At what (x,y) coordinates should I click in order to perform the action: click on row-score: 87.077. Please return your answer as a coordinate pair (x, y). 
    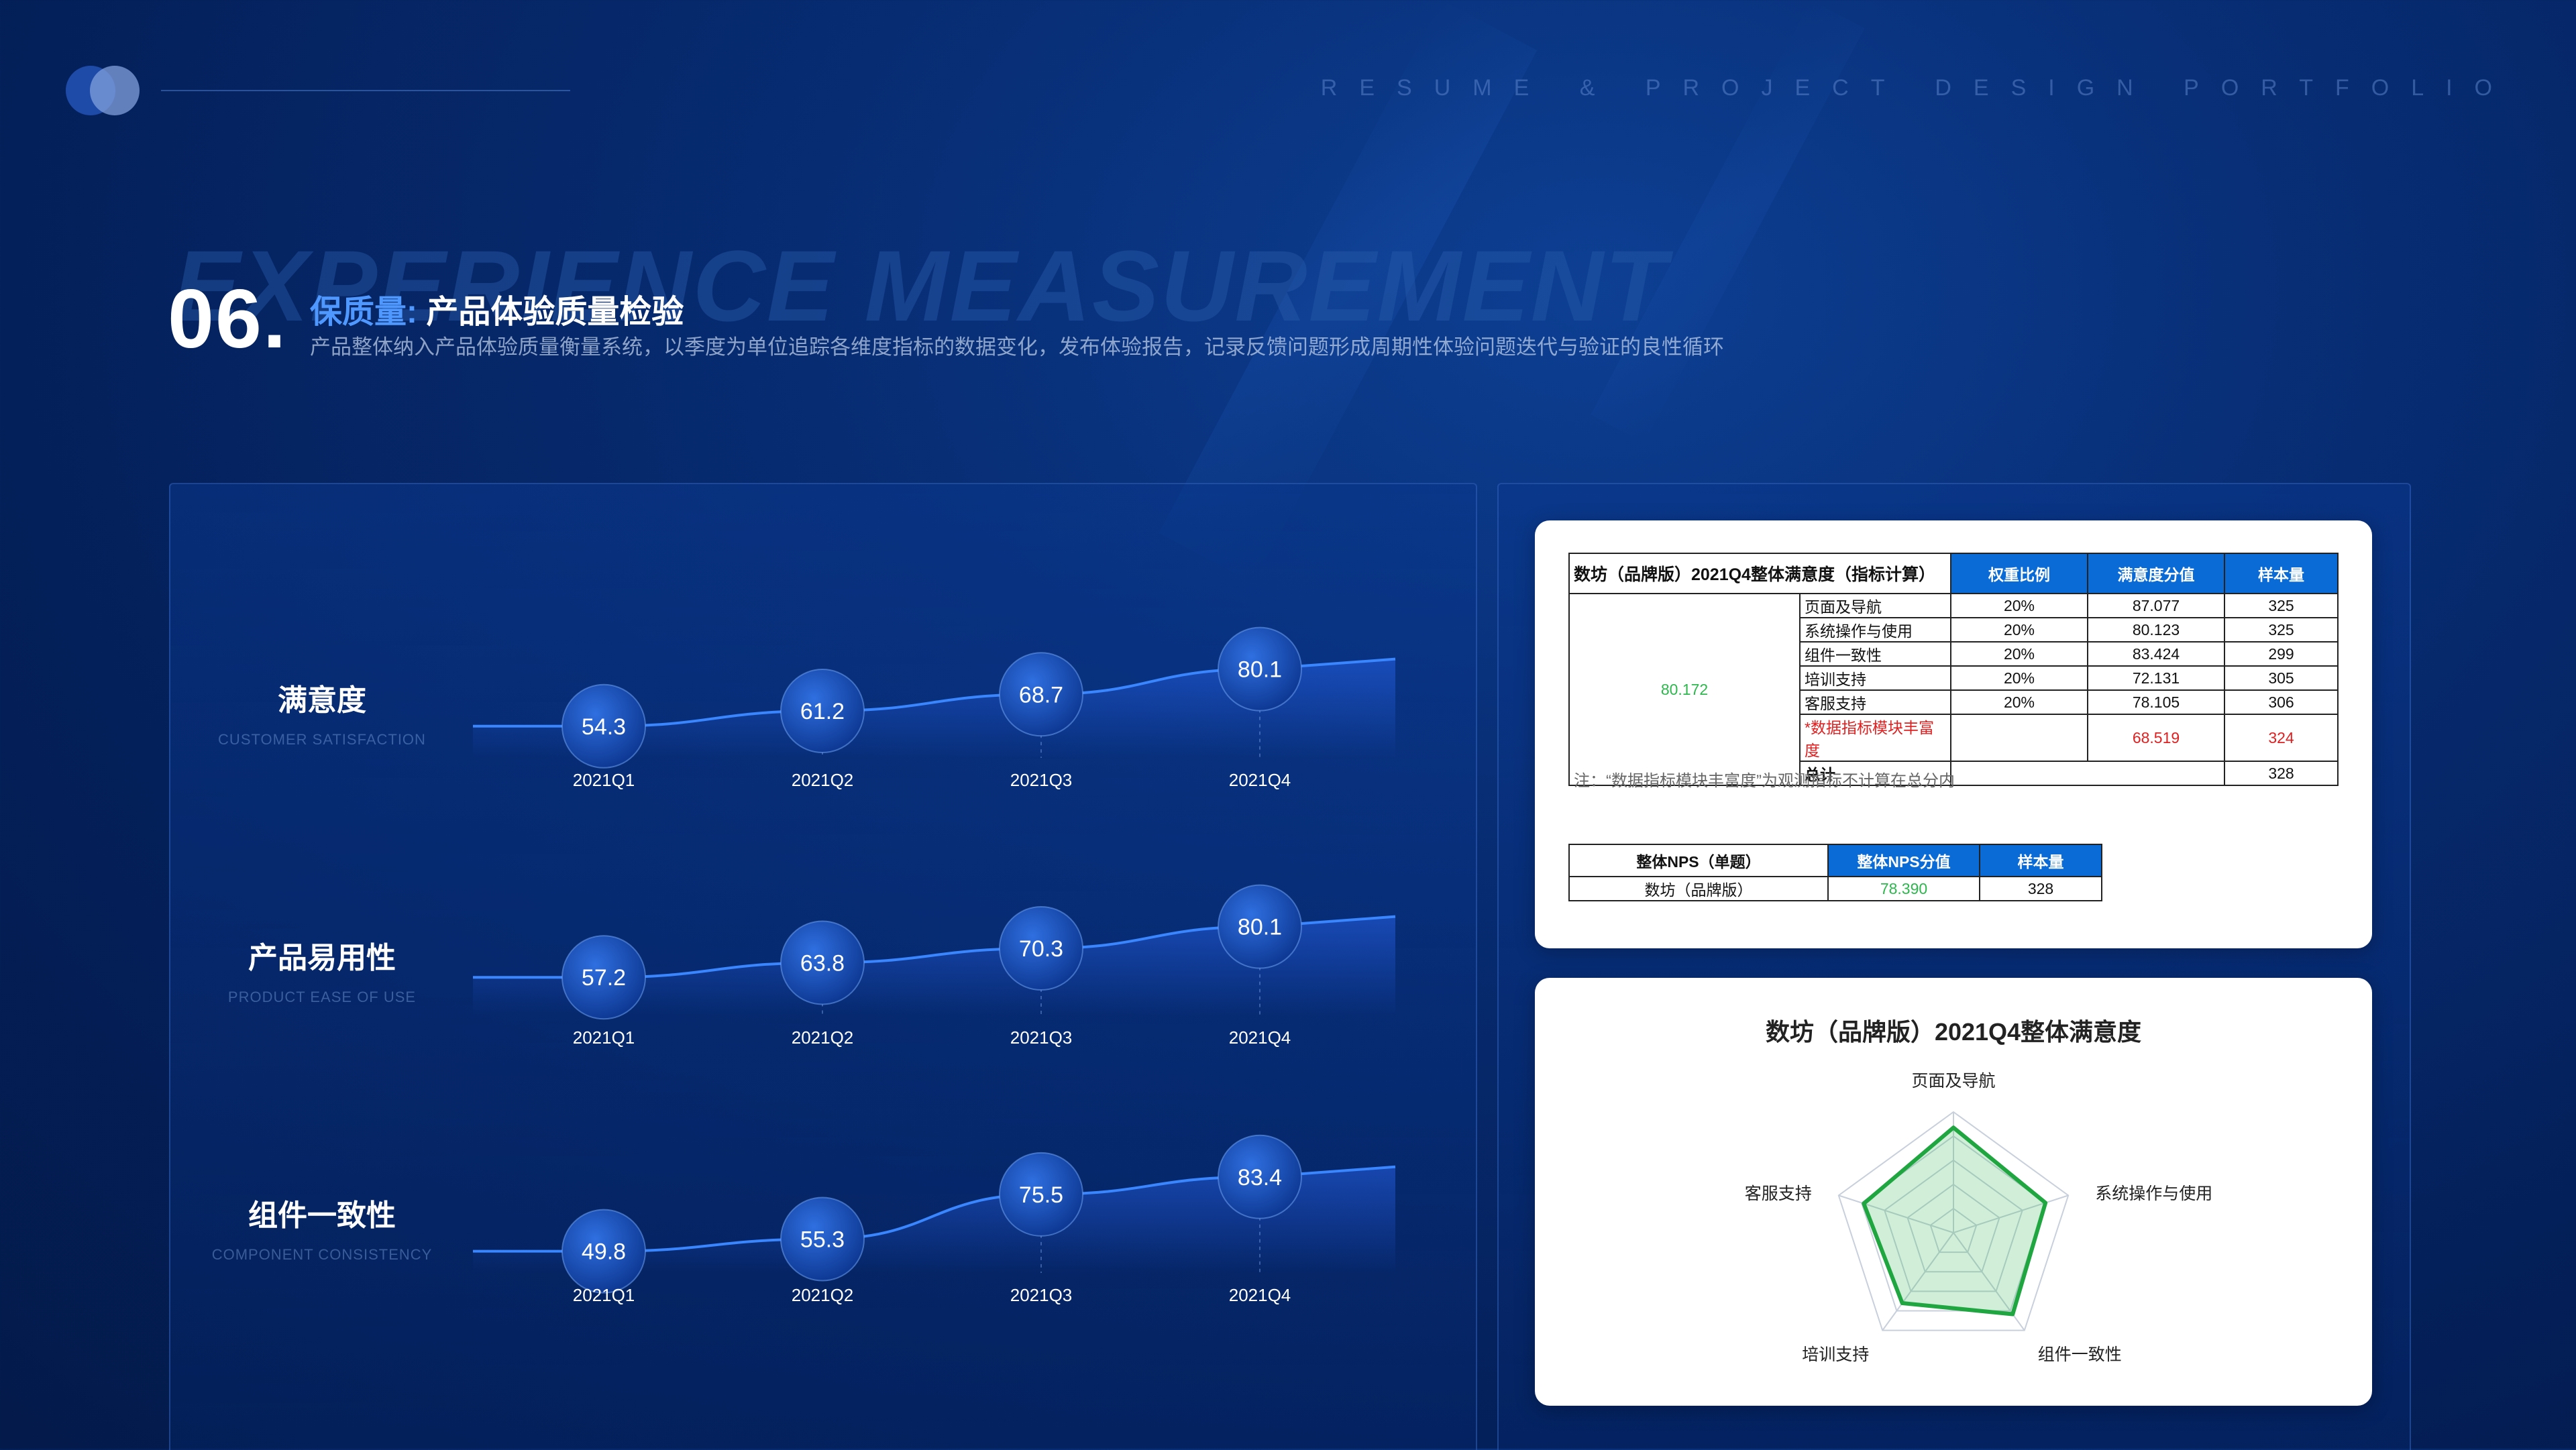
    Looking at the image, I should click on (2156, 605).